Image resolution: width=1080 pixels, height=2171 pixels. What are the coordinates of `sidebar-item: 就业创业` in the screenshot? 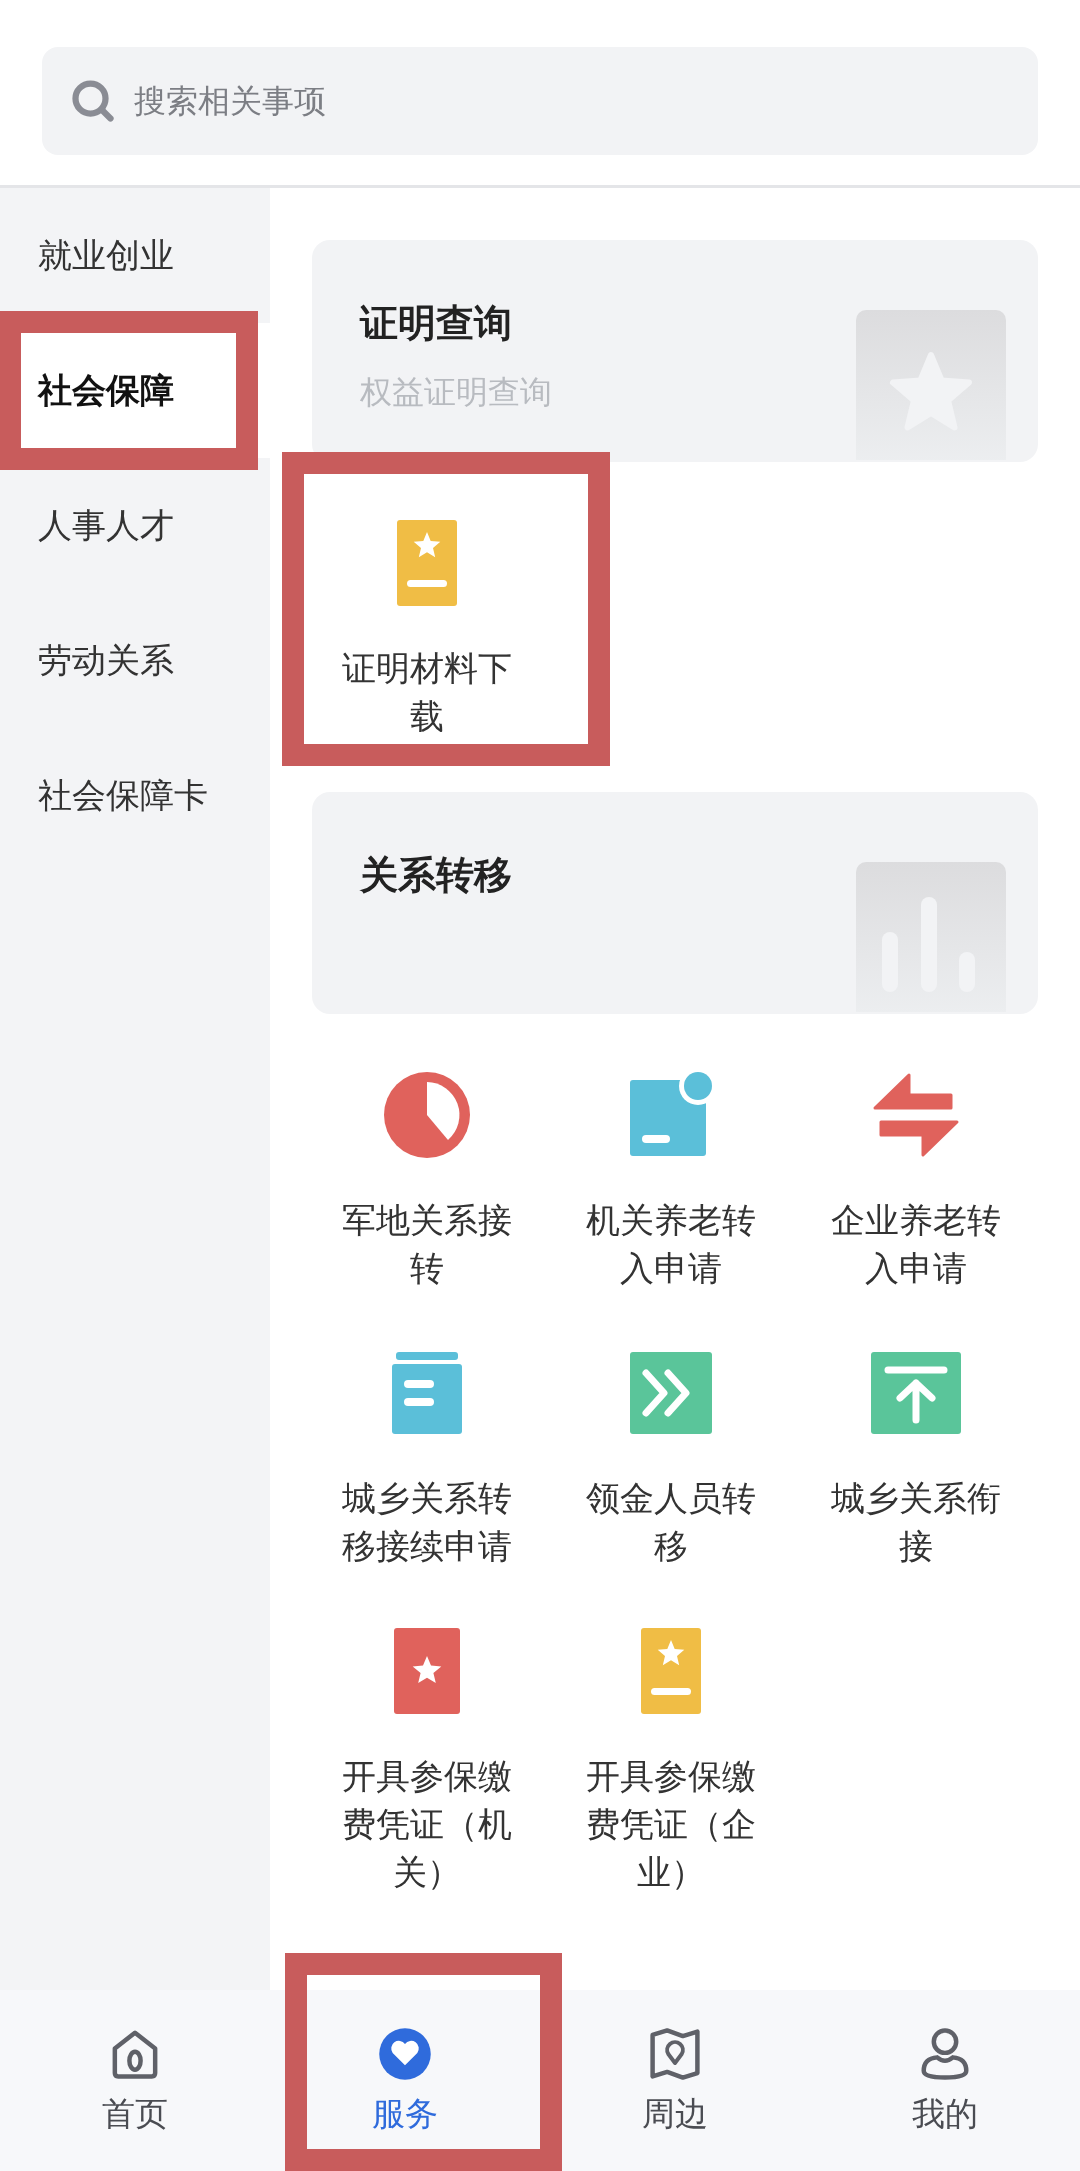 It's located at (135, 255).